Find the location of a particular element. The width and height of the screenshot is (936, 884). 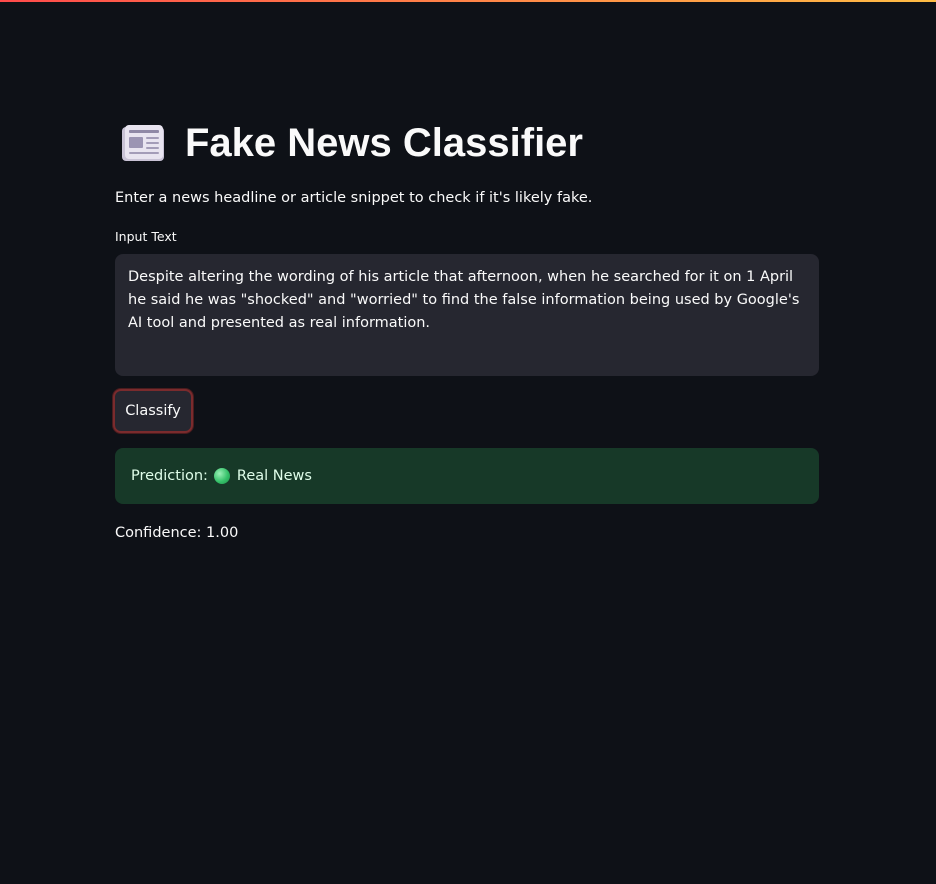

input-text-label: Input Text is located at coordinates (146, 236).